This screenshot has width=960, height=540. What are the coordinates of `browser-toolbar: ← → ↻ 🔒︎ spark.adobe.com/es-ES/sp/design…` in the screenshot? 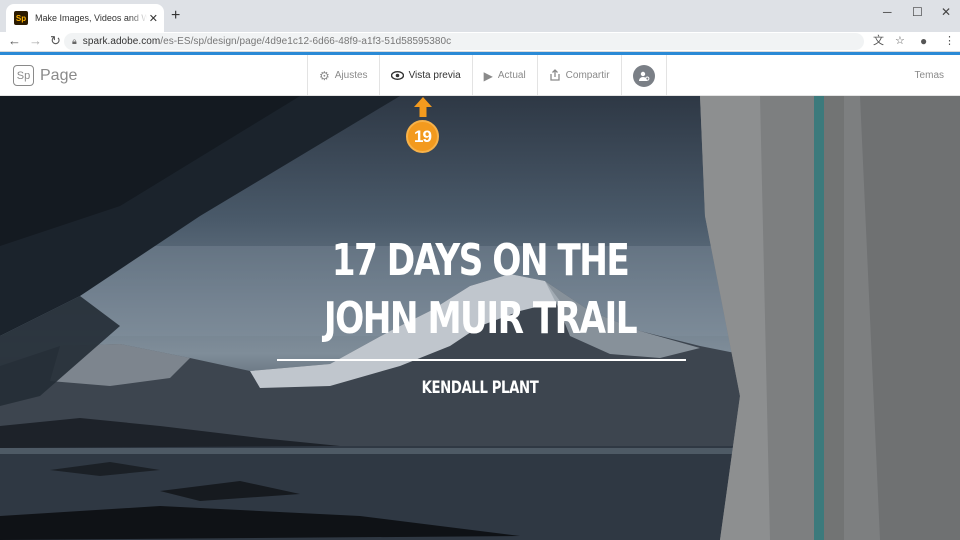 It's located at (480, 42).